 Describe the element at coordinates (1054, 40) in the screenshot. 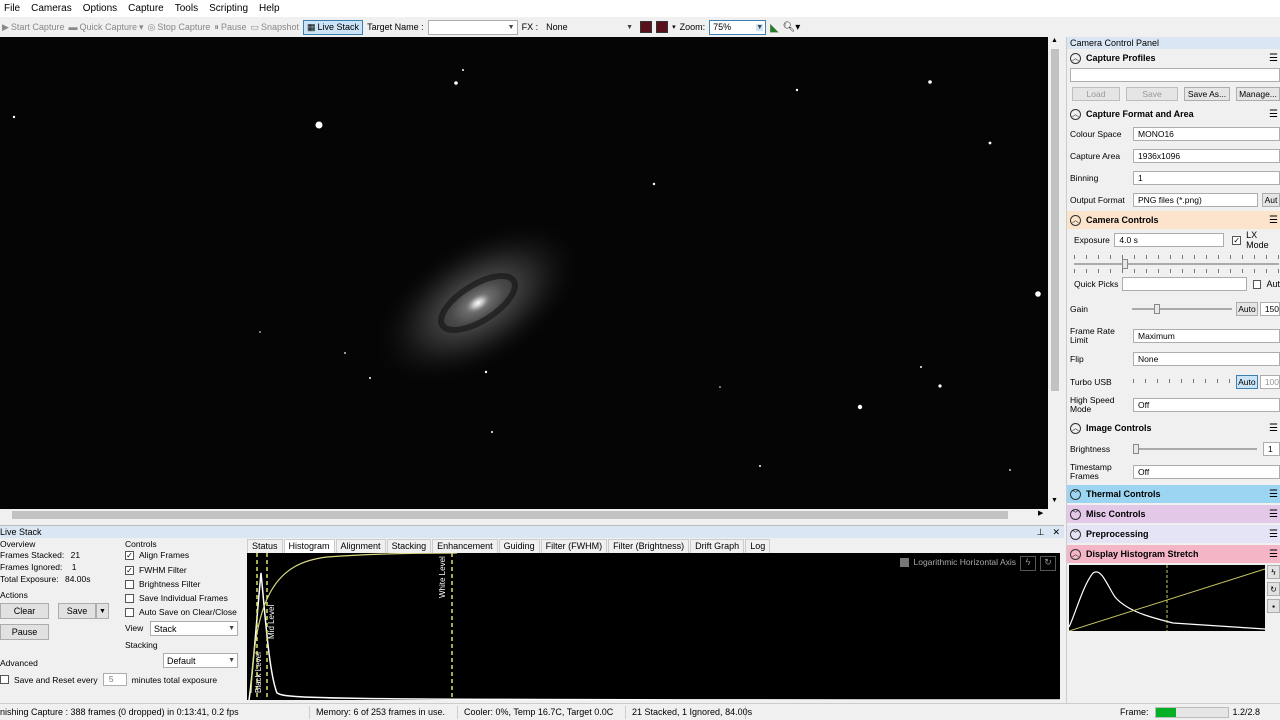

I see `scroll-up-icon: ▲` at that location.